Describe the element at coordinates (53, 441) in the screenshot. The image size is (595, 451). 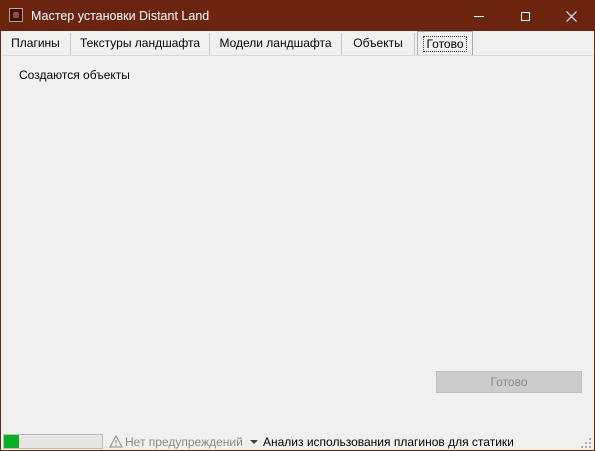
I see `progress-bar` at that location.